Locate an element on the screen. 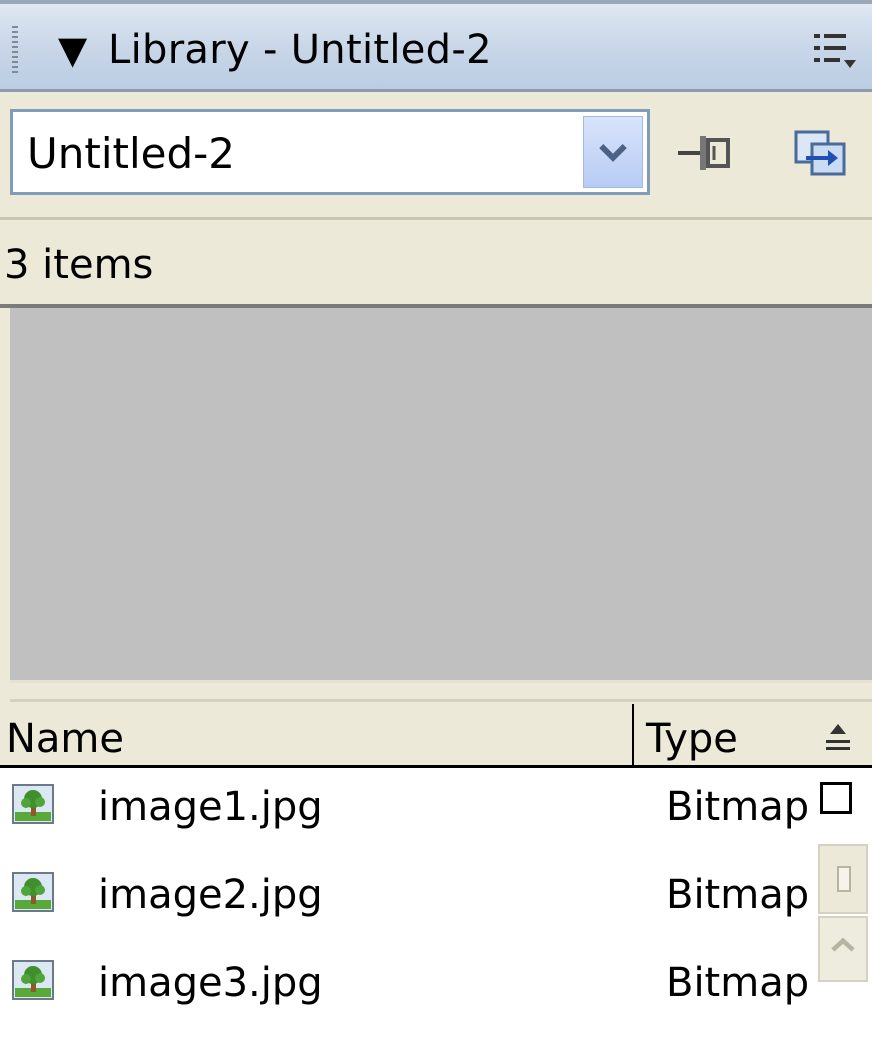 This screenshot has width=872, height=1038. item-name: image1.jpg is located at coordinates (210, 807).